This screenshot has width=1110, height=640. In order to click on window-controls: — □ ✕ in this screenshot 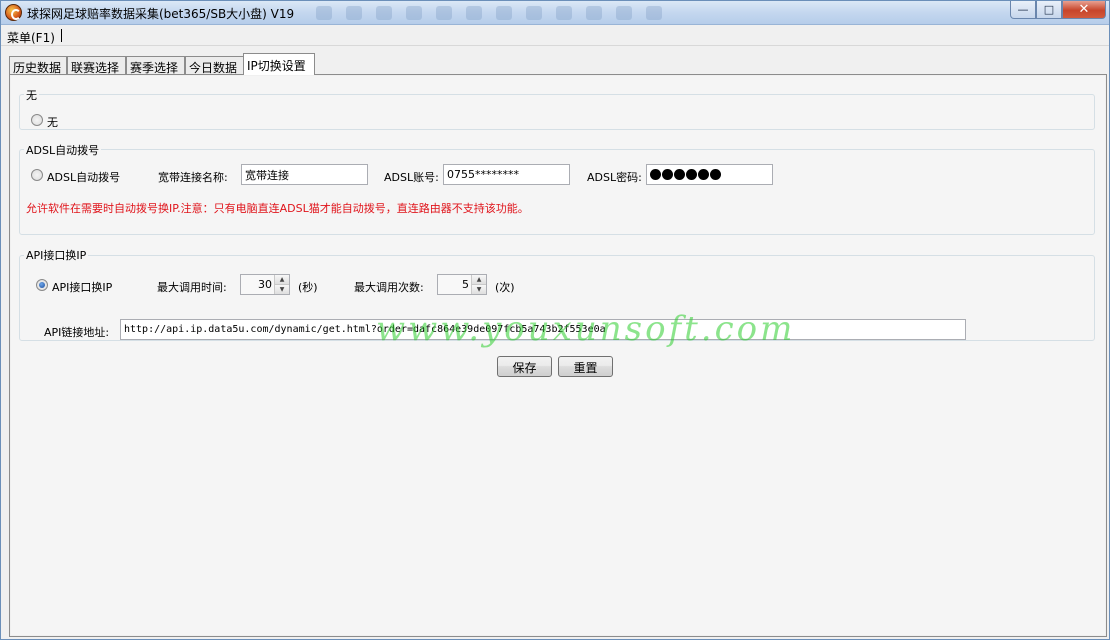, I will do `click(1058, 10)`.